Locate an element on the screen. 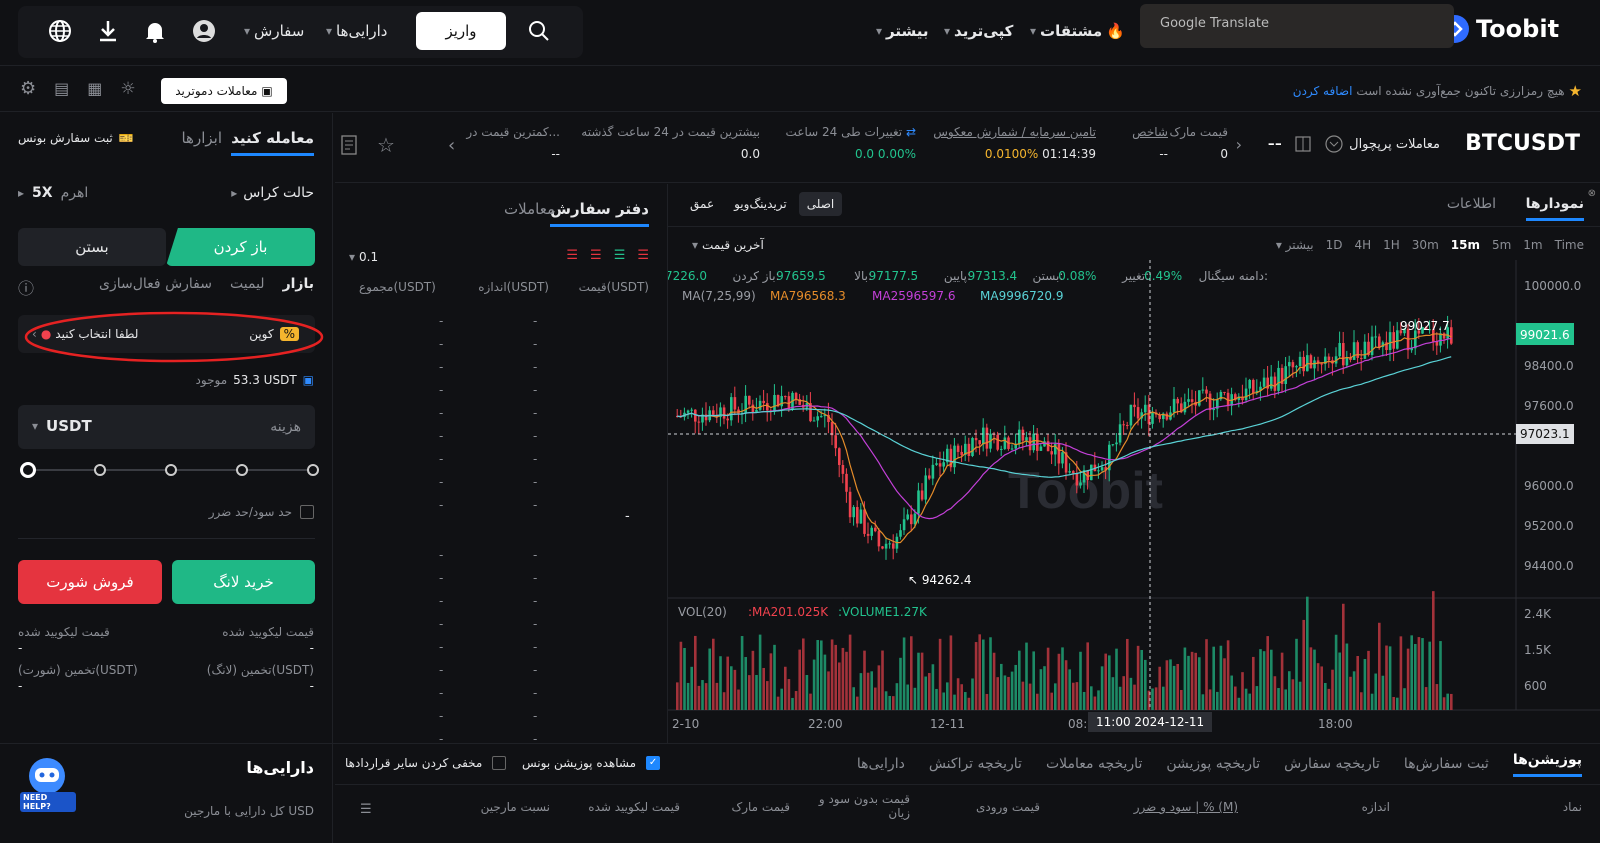  precision-select: ▾ 0.1 is located at coordinates (363, 257).